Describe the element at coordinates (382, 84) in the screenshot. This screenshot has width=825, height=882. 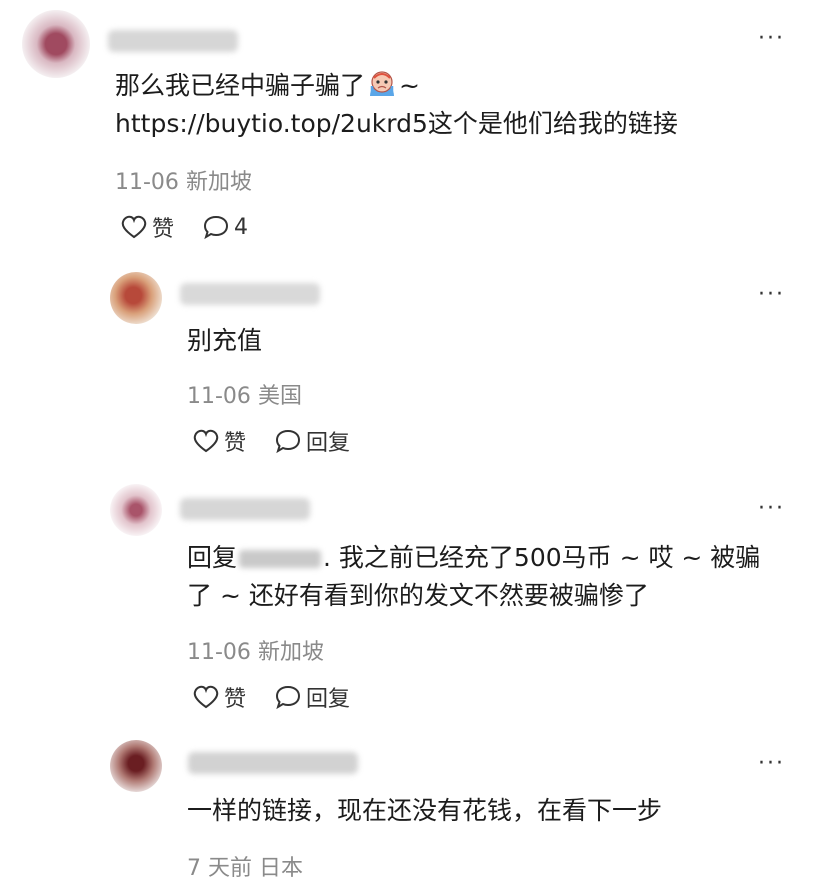
I see `crying-face-emoji-icon` at that location.